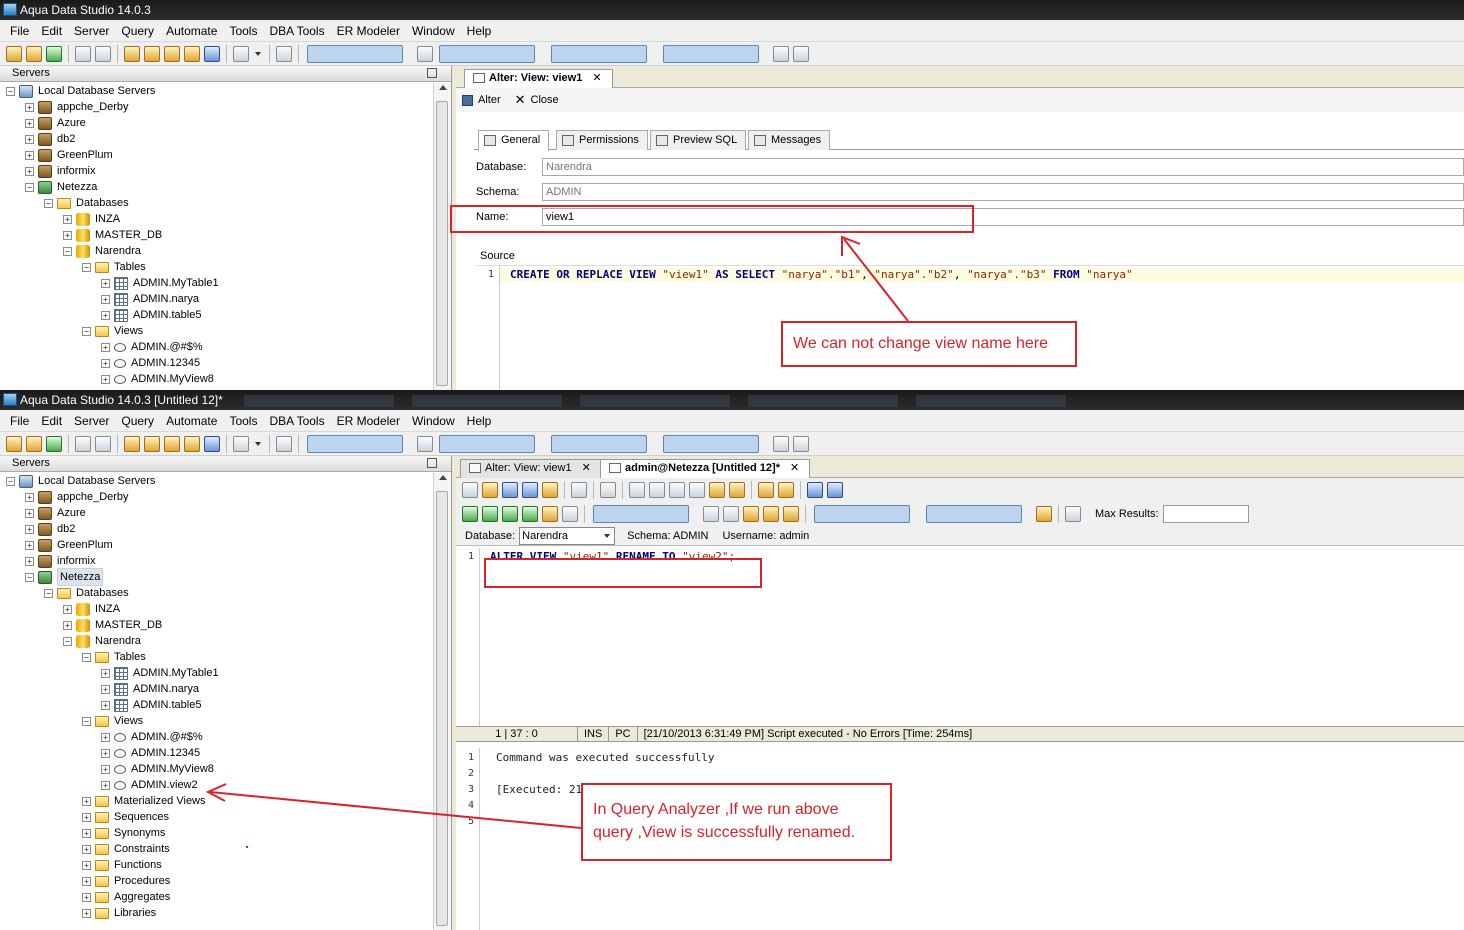 This screenshot has width=1464, height=930. Describe the element at coordinates (786, 490) in the screenshot. I see `comment-icon` at that location.